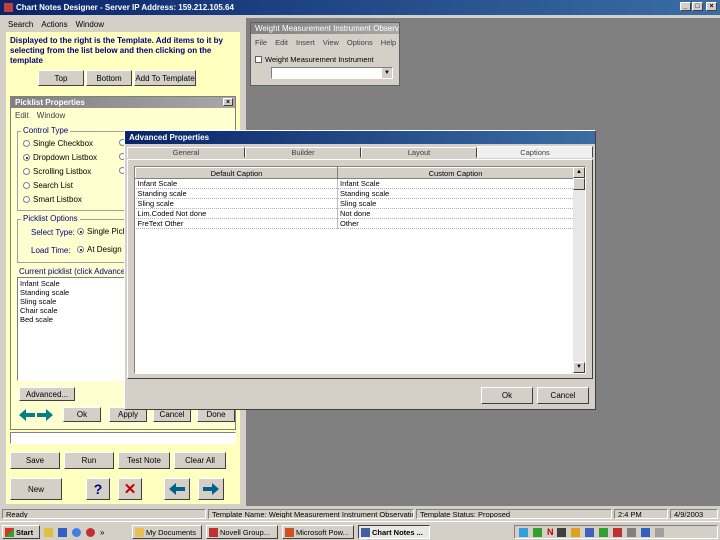 The height and width of the screenshot is (540, 720). Describe the element at coordinates (58, 143) in the screenshot. I see `radio-single-checkbox: Single Checkbox` at that location.